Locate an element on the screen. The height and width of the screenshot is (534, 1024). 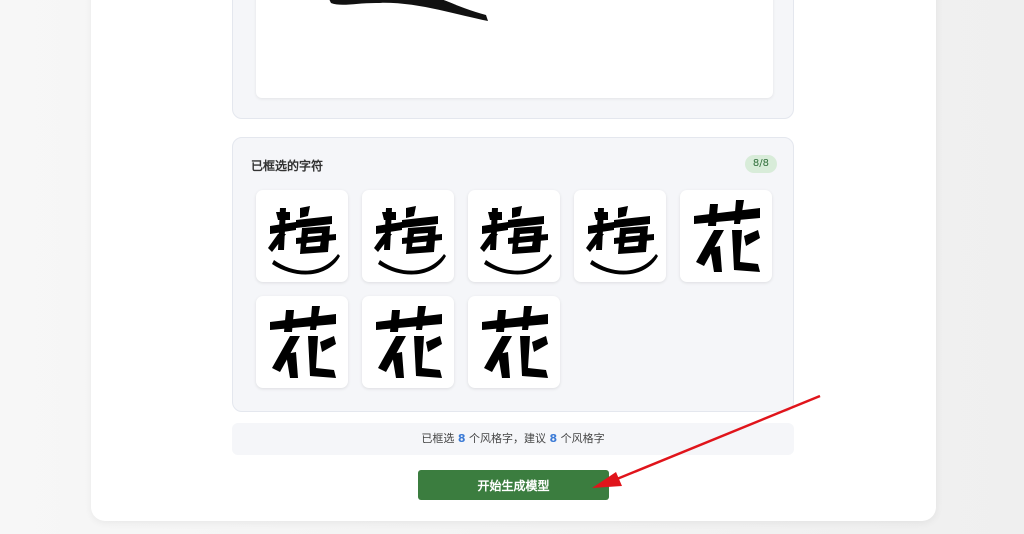
summary-text-1: 已框选 is located at coordinates (439, 438).